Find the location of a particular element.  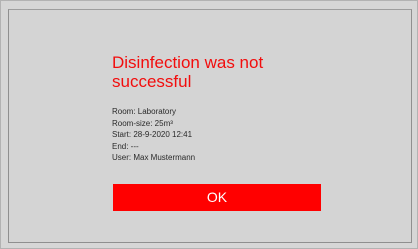

detail-room-size: Room-size: 25m³ is located at coordinates (142, 123).